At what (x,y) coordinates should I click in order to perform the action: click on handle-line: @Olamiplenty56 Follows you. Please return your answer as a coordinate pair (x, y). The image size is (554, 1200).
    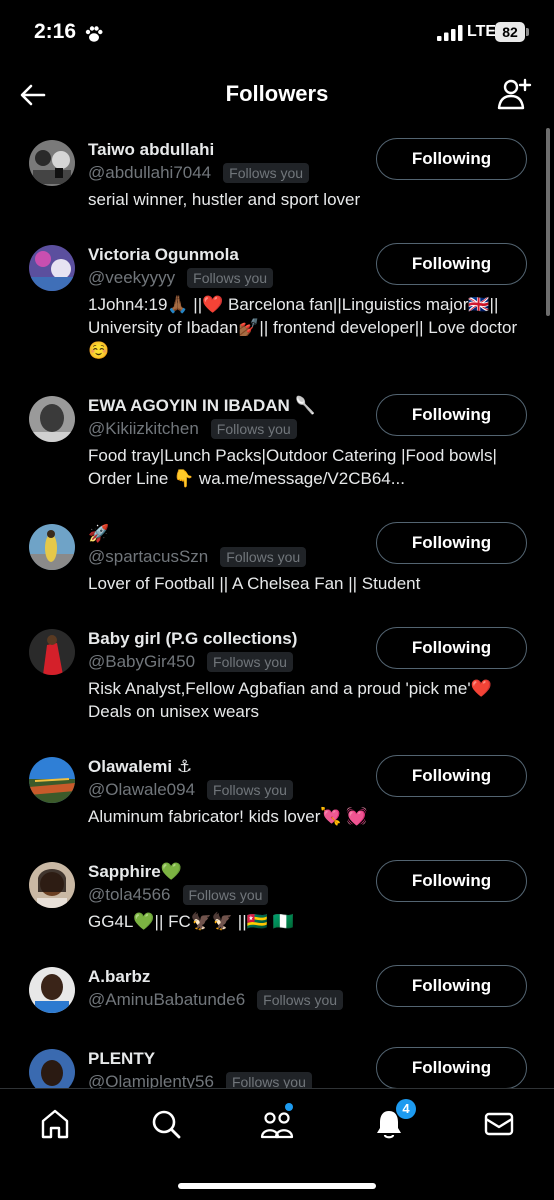
    Looking at the image, I should click on (200, 1080).